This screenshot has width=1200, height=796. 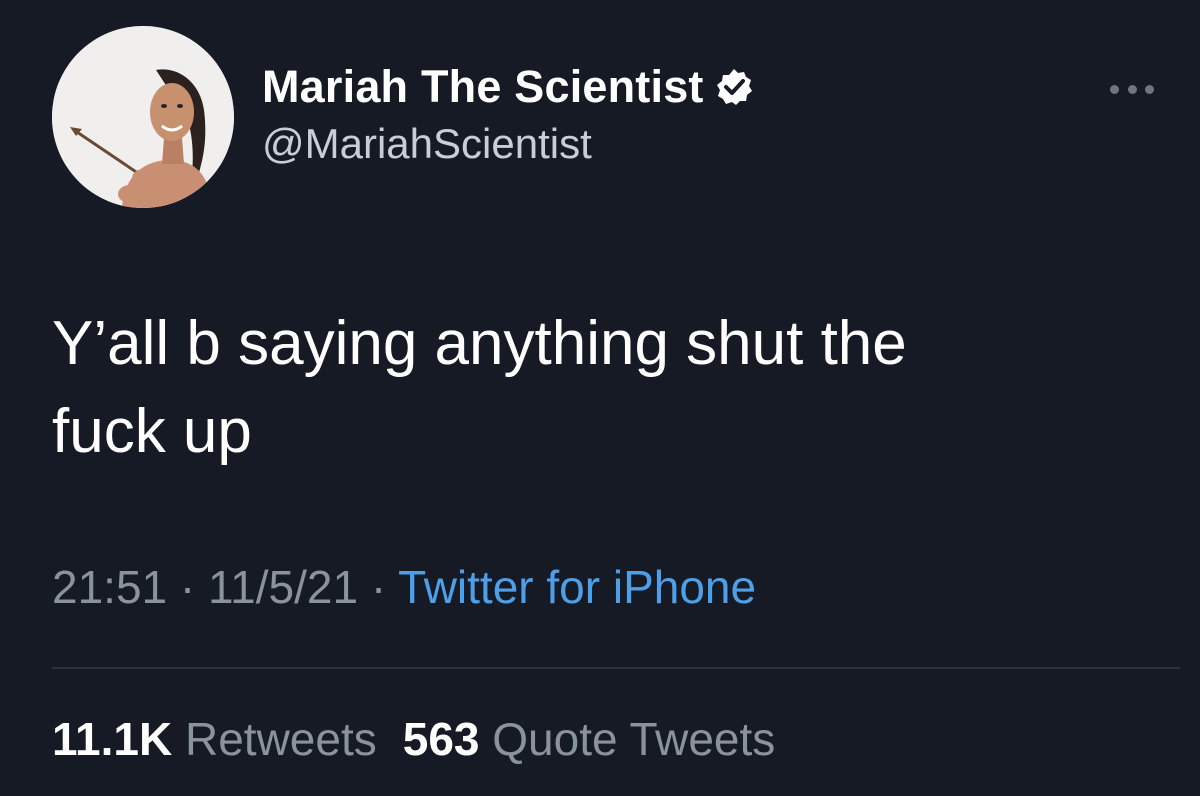 I want to click on display-name-row: Mariah The Scientist, so click(x=508, y=87).